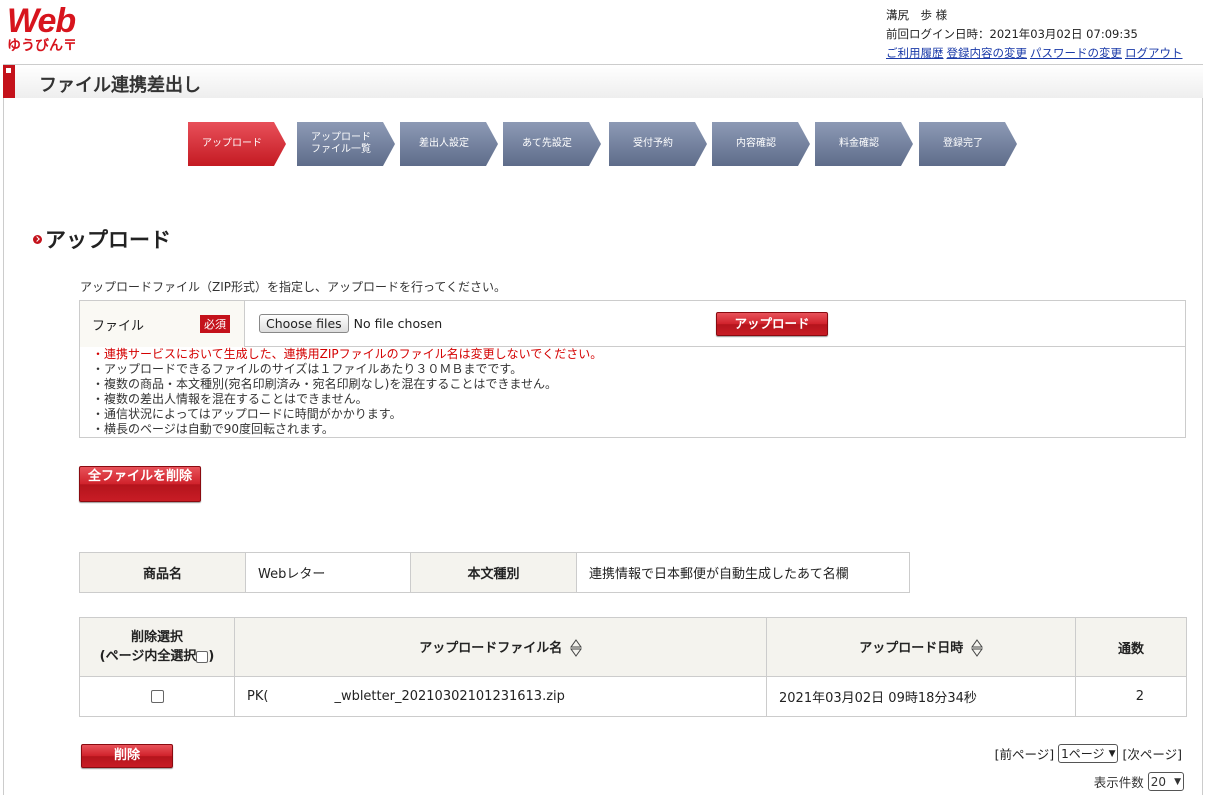 Image resolution: width=1206 pixels, height=795 pixels. I want to click on note-item: ・複数の差出人情報を混在することはできません。, so click(230, 399).